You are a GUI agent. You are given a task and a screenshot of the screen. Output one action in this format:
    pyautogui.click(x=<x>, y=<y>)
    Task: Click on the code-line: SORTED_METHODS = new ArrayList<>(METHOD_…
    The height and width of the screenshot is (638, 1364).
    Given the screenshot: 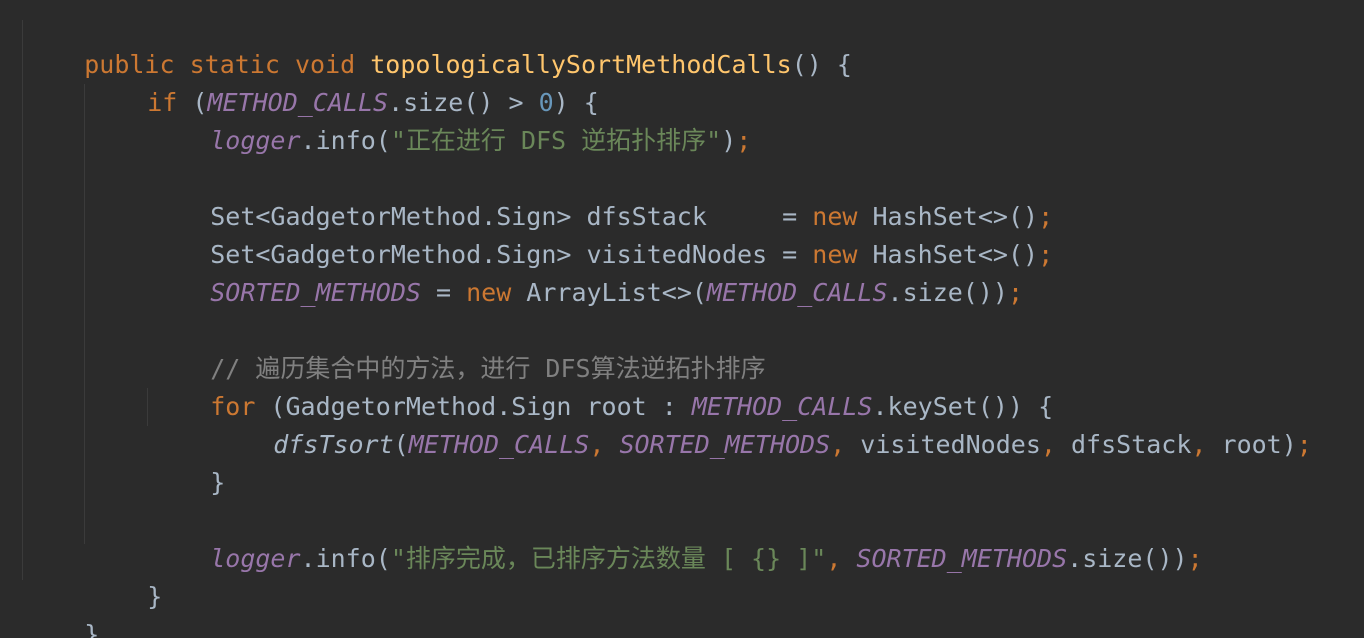 What is the action you would take?
    pyautogui.click(x=586, y=271)
    